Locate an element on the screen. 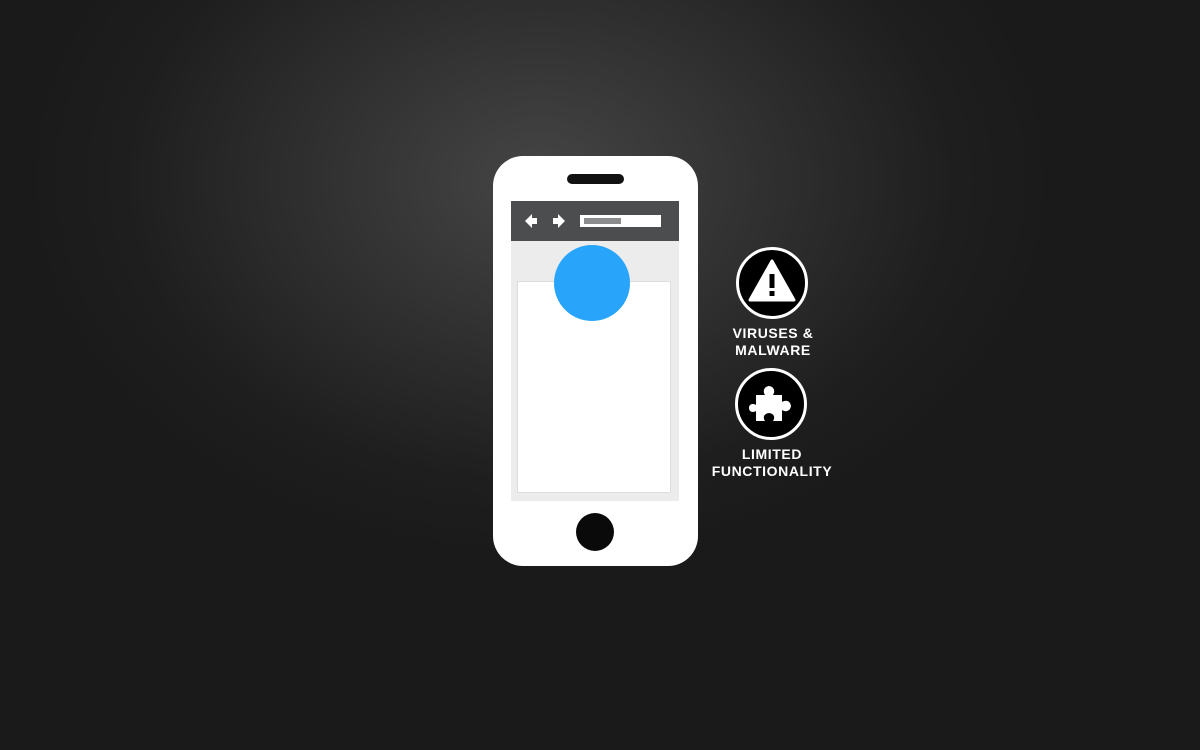 This screenshot has width=1200, height=750. phone-screen is located at coordinates (595, 351).